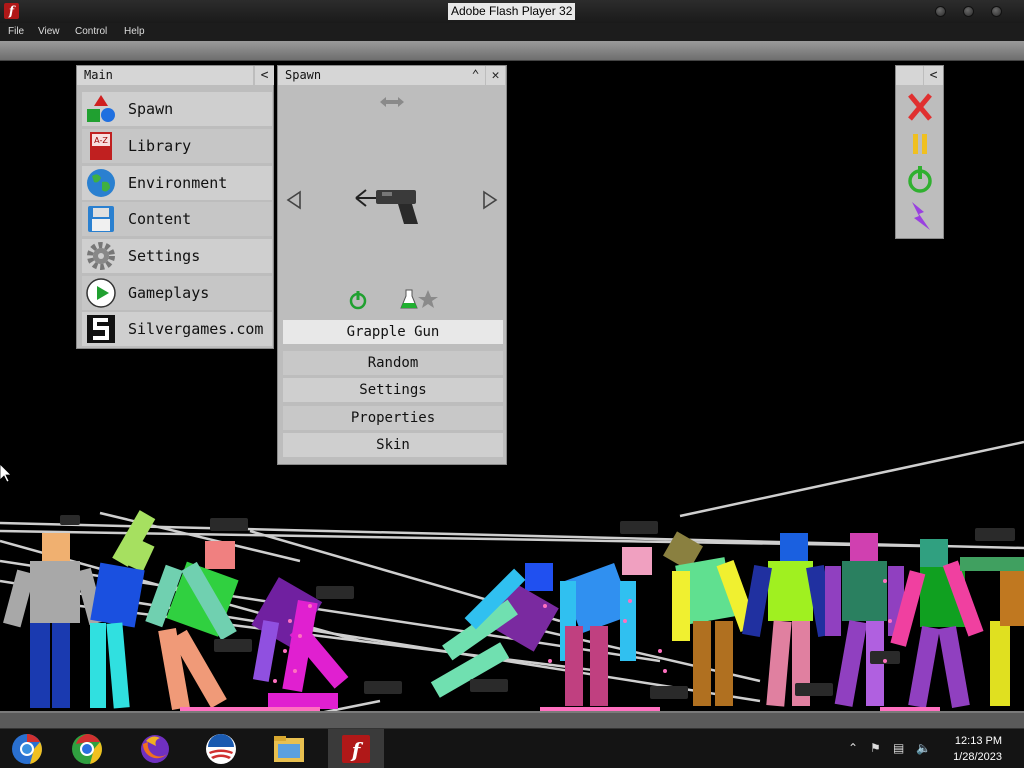 The height and width of the screenshot is (768, 1024). I want to click on spawn-panel-title: Spawn, so click(372, 75).